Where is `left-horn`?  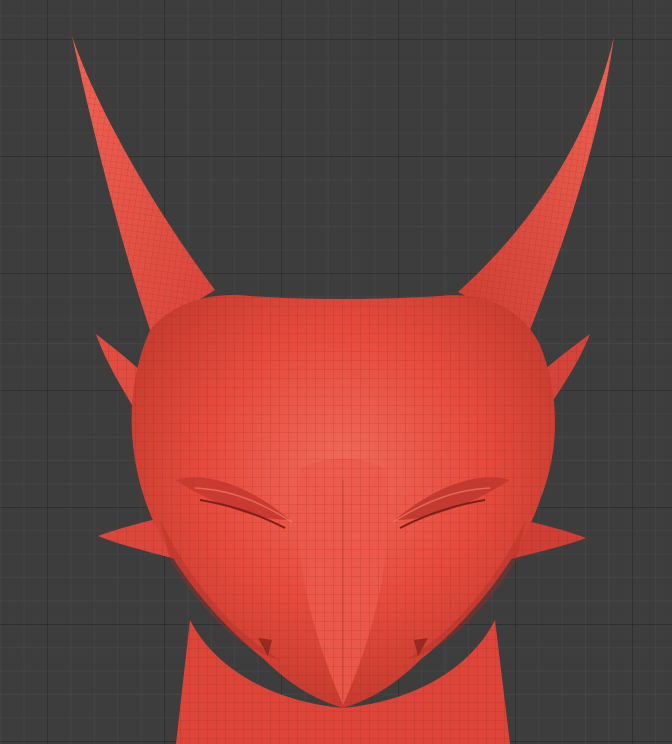
left-horn is located at coordinates (143, 183).